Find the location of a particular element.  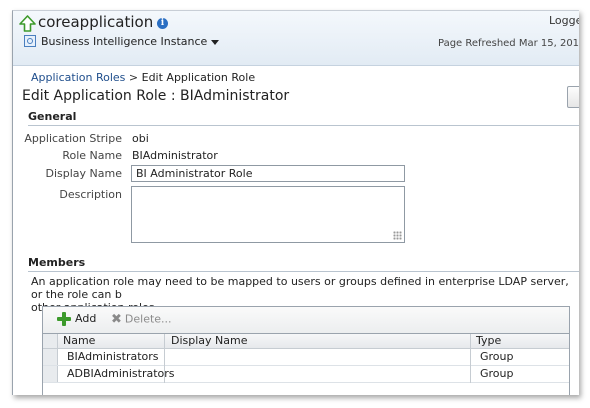

toolbar-button is located at coordinates (573, 97).